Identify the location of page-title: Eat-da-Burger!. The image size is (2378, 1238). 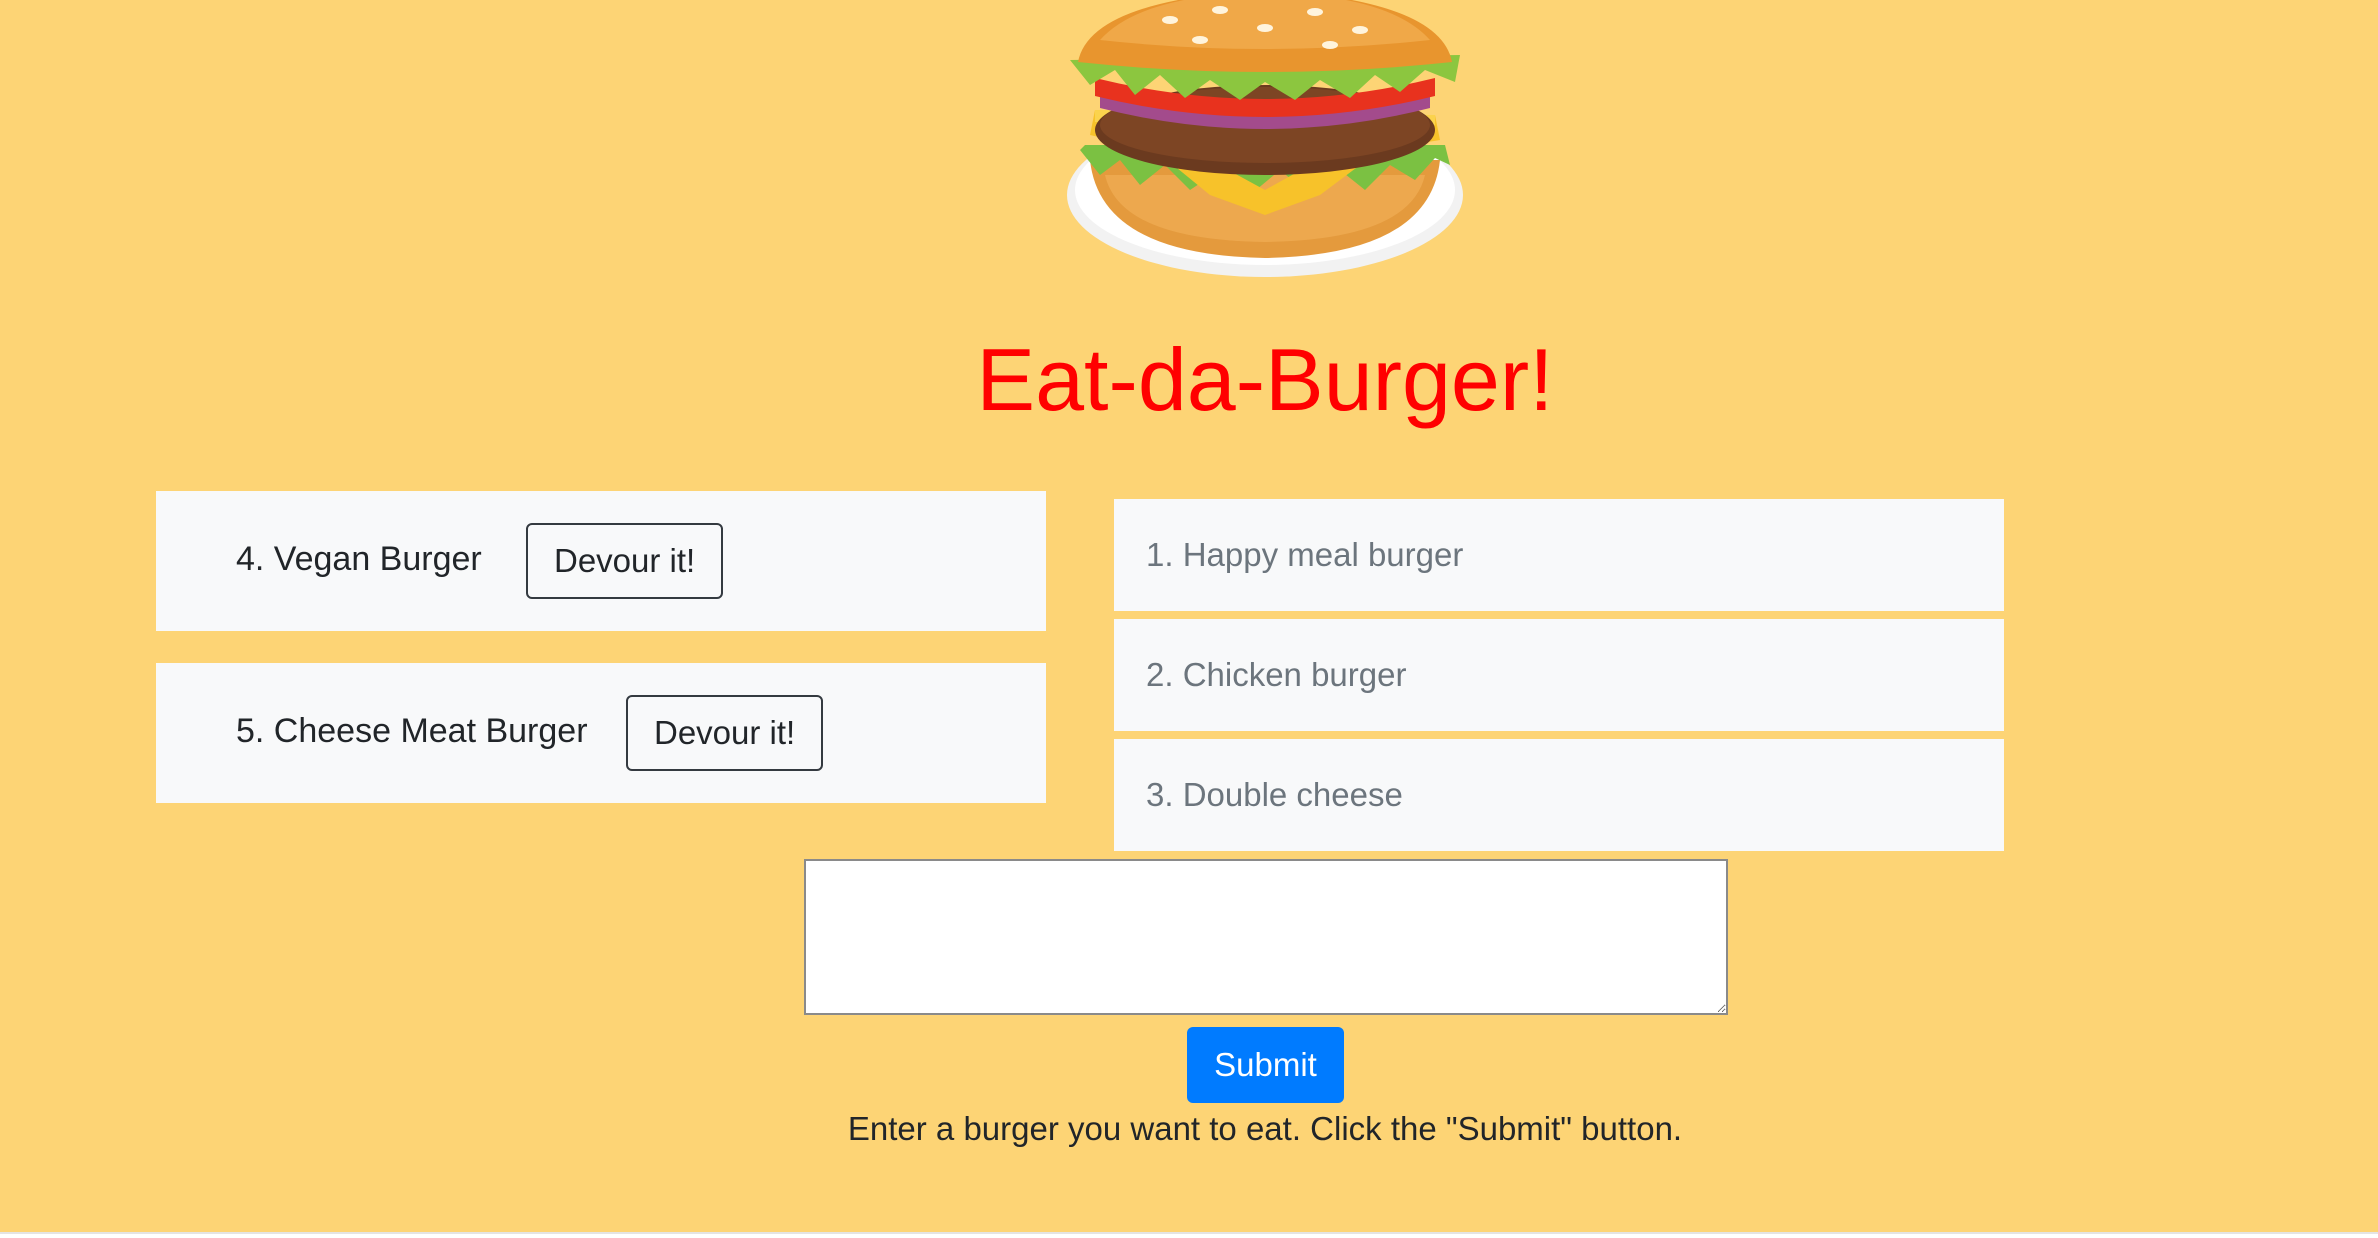
(1265, 379).